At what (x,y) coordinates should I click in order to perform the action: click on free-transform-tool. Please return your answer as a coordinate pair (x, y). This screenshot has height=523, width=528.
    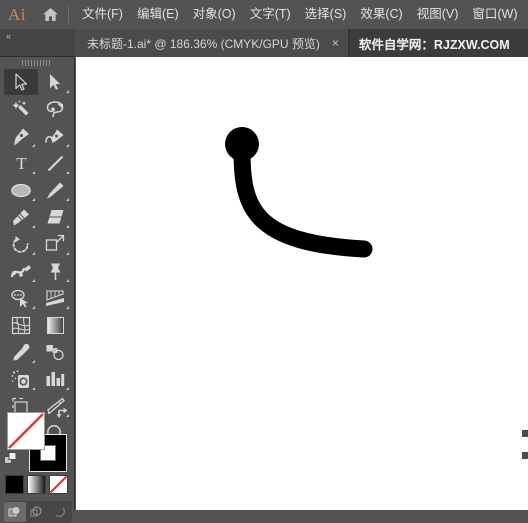
    Looking at the image, I should click on (55, 271).